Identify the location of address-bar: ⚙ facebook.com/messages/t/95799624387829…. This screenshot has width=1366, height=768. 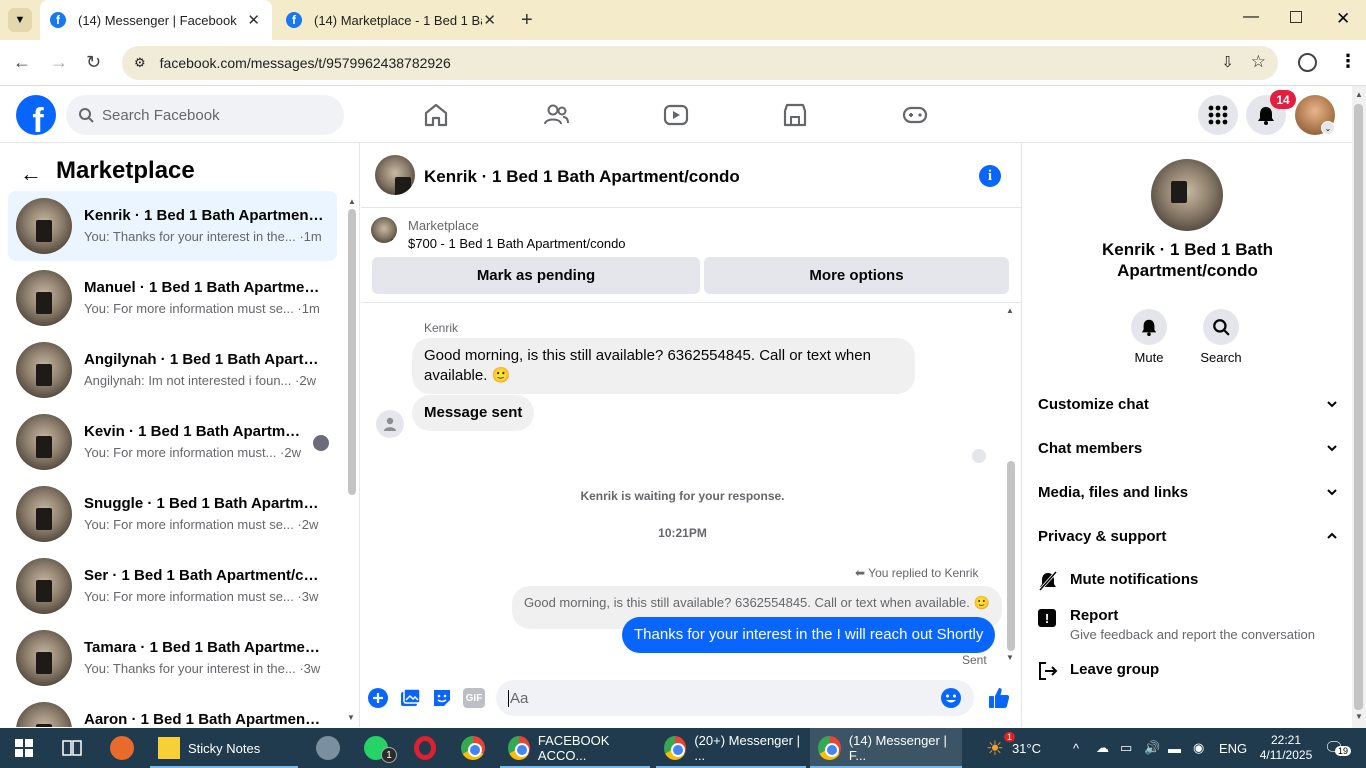
(700, 63).